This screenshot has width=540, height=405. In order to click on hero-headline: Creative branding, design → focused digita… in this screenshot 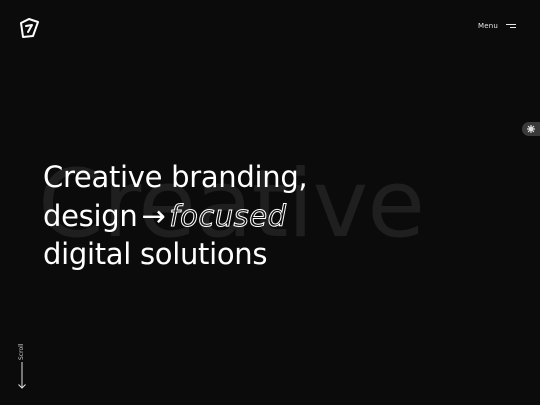, I will do `click(175, 216)`.